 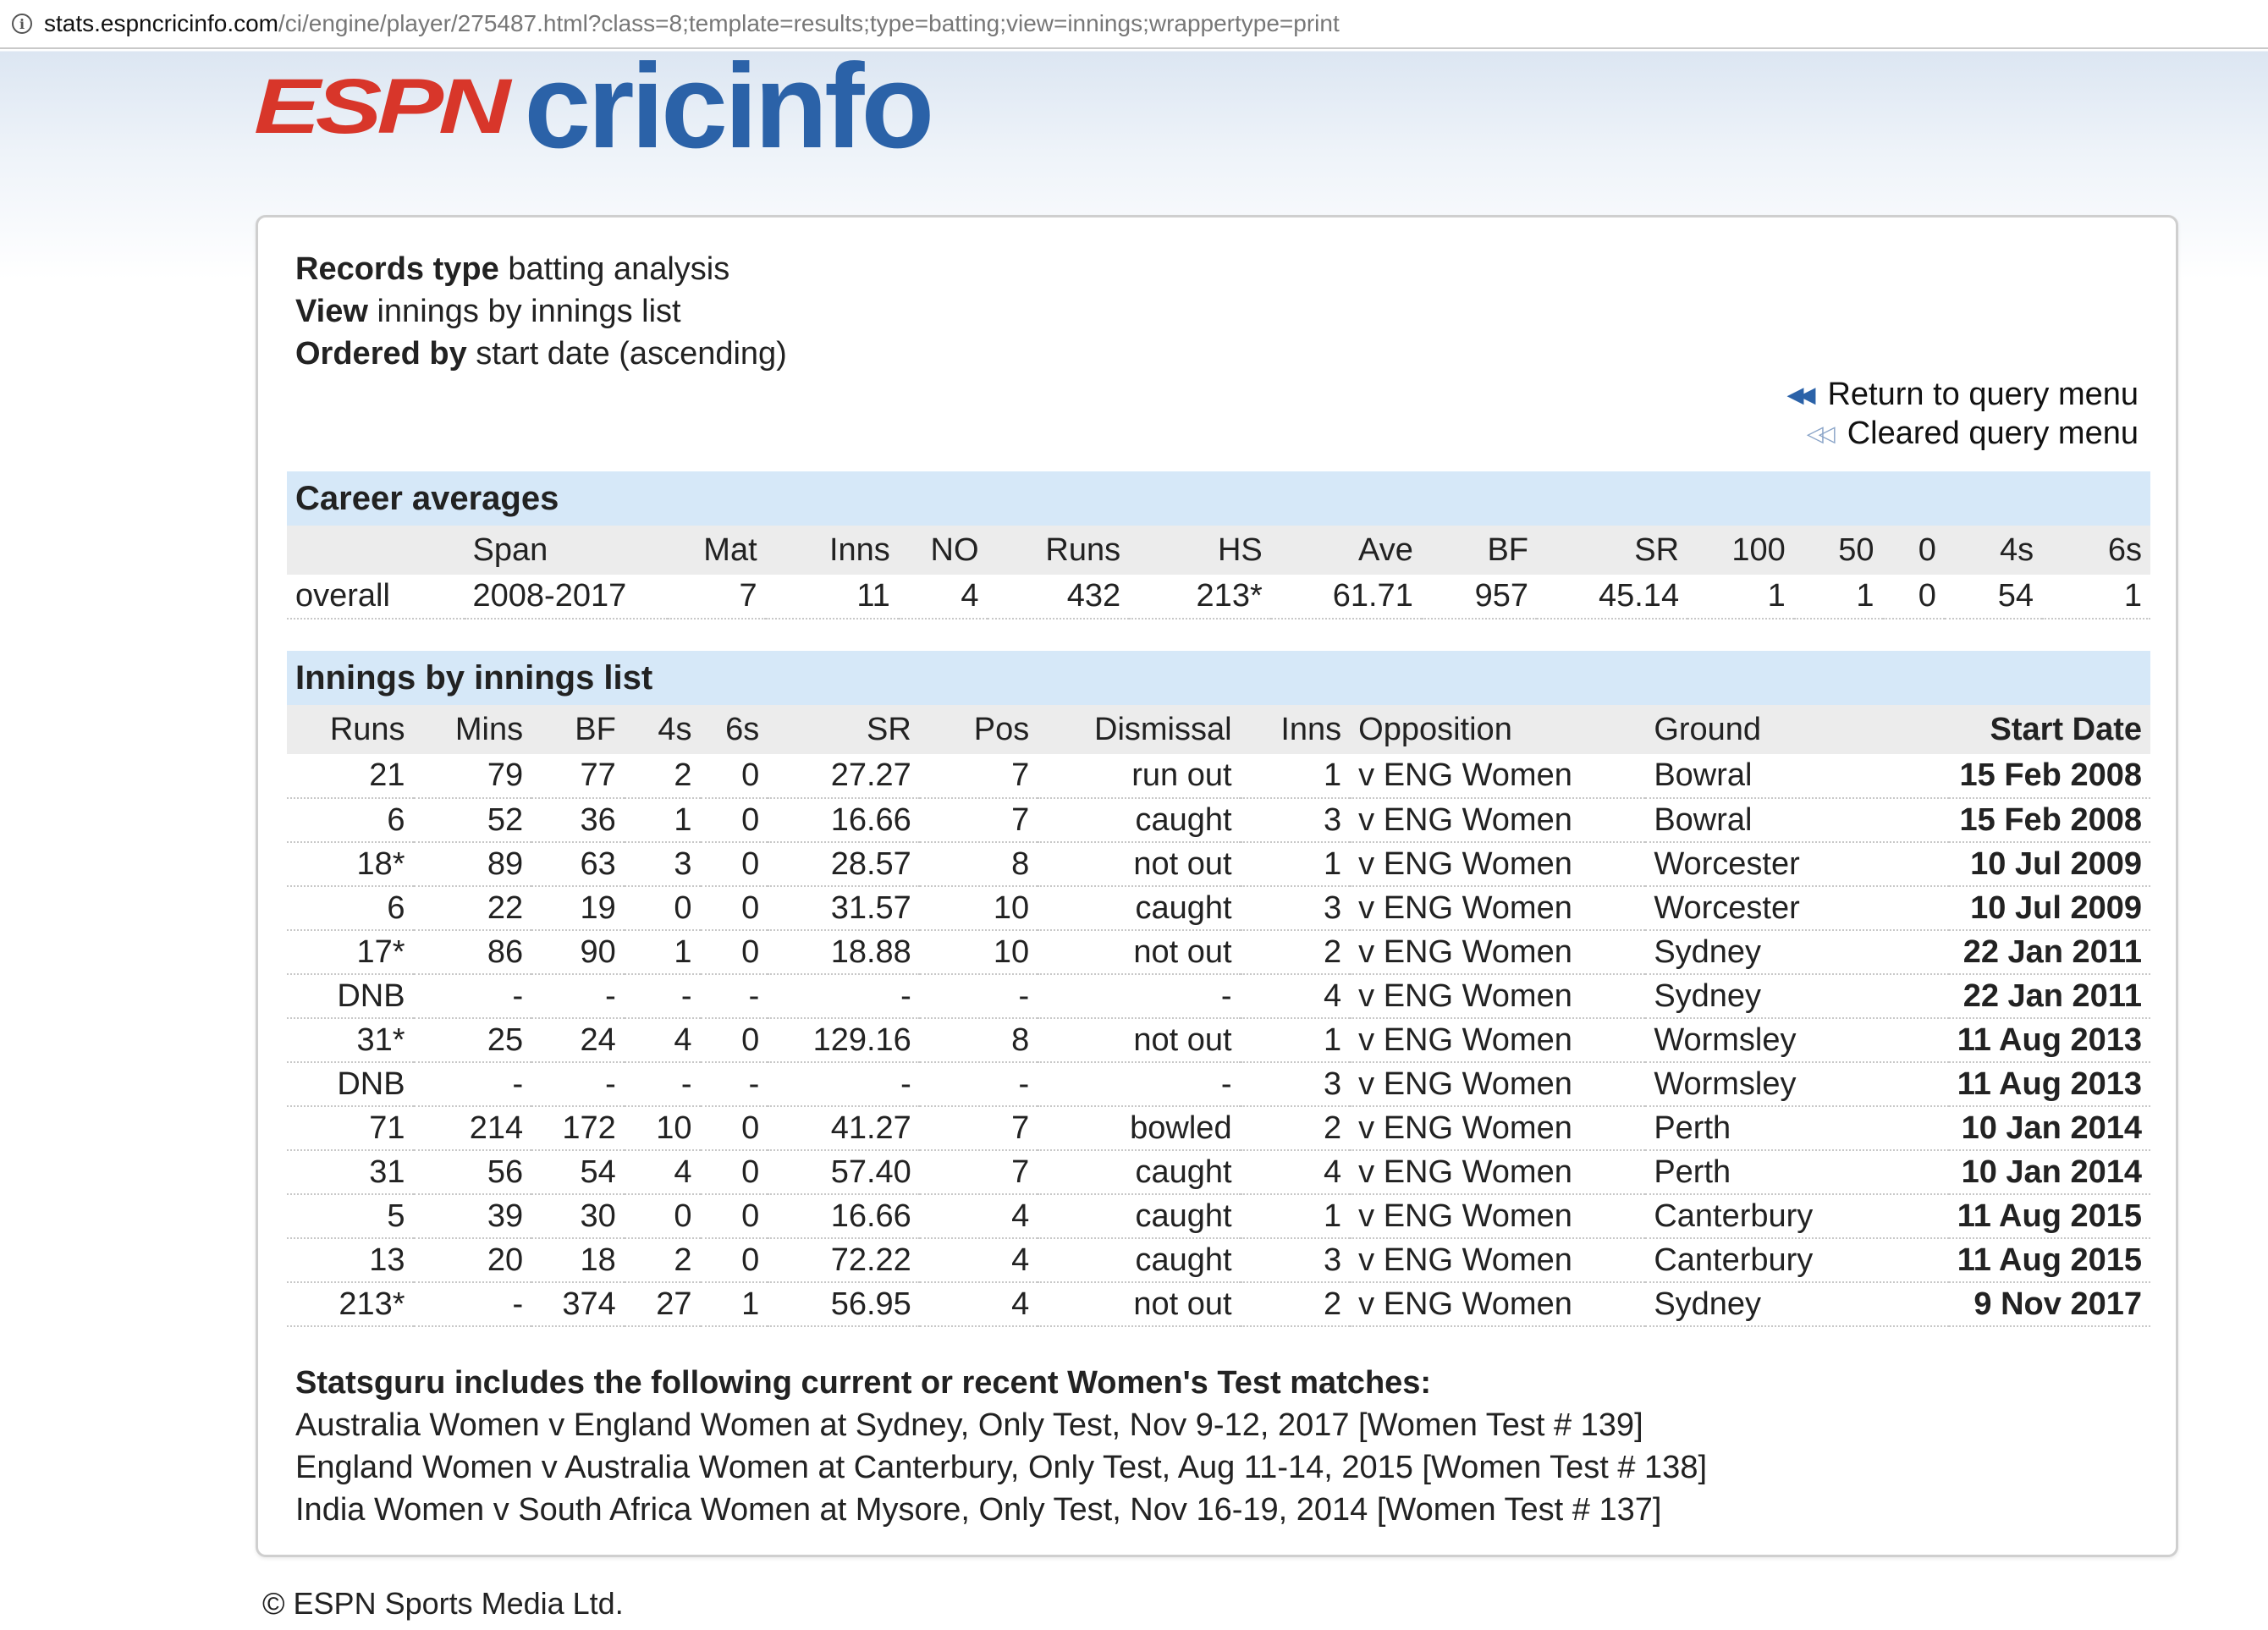 I want to click on cell-bf: 30, so click(x=578, y=1217).